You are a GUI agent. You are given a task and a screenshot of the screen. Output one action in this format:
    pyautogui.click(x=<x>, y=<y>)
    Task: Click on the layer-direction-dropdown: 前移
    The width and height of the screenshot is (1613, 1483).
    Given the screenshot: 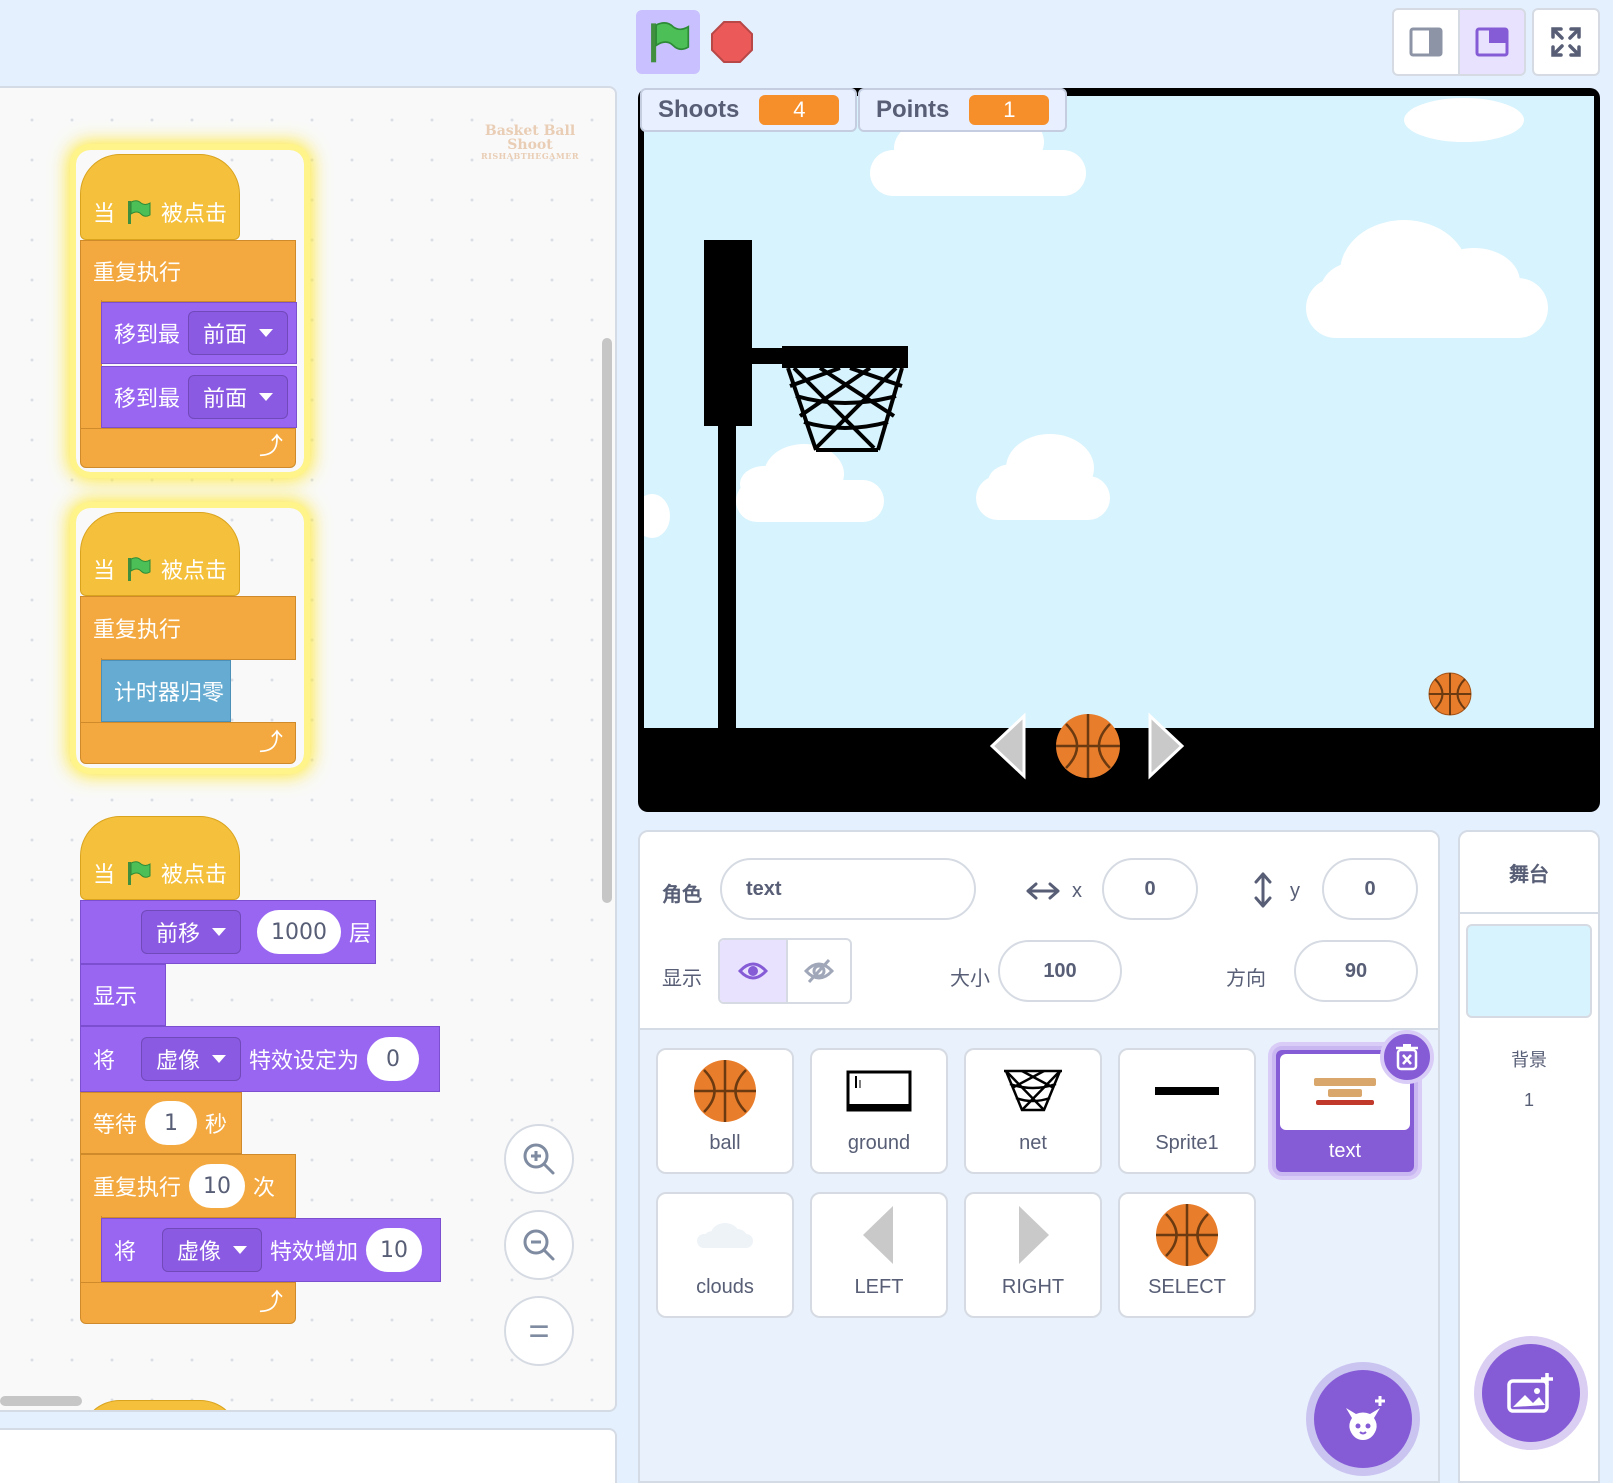 What is the action you would take?
    pyautogui.click(x=191, y=932)
    